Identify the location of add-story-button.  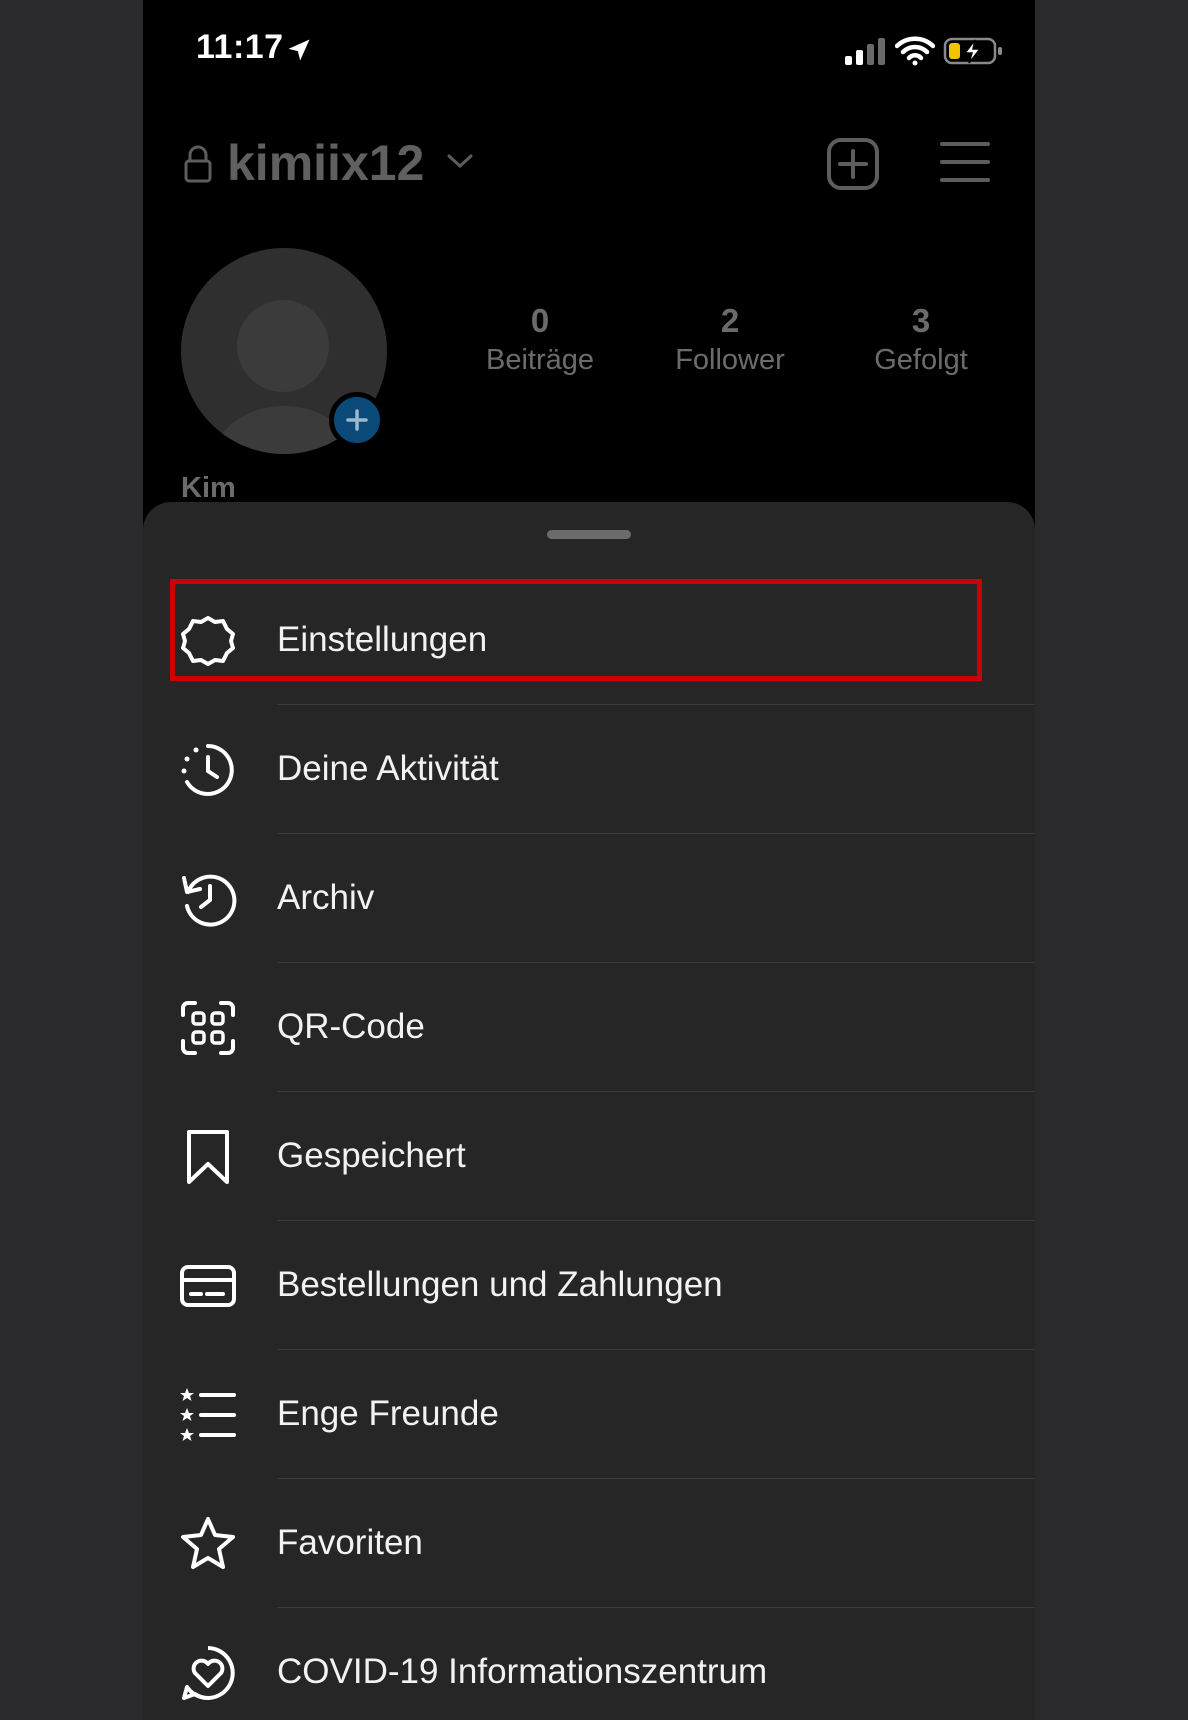
(357, 420).